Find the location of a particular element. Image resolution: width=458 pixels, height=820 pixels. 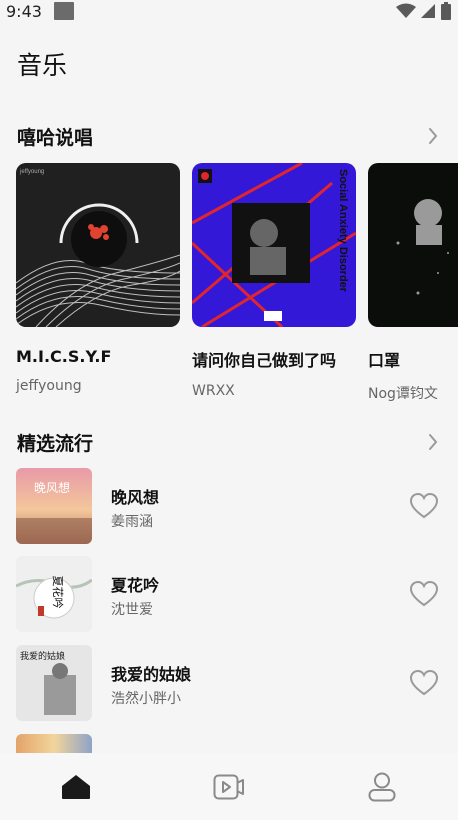

song-cover-text: 夏花吟 is located at coordinates (58, 592).